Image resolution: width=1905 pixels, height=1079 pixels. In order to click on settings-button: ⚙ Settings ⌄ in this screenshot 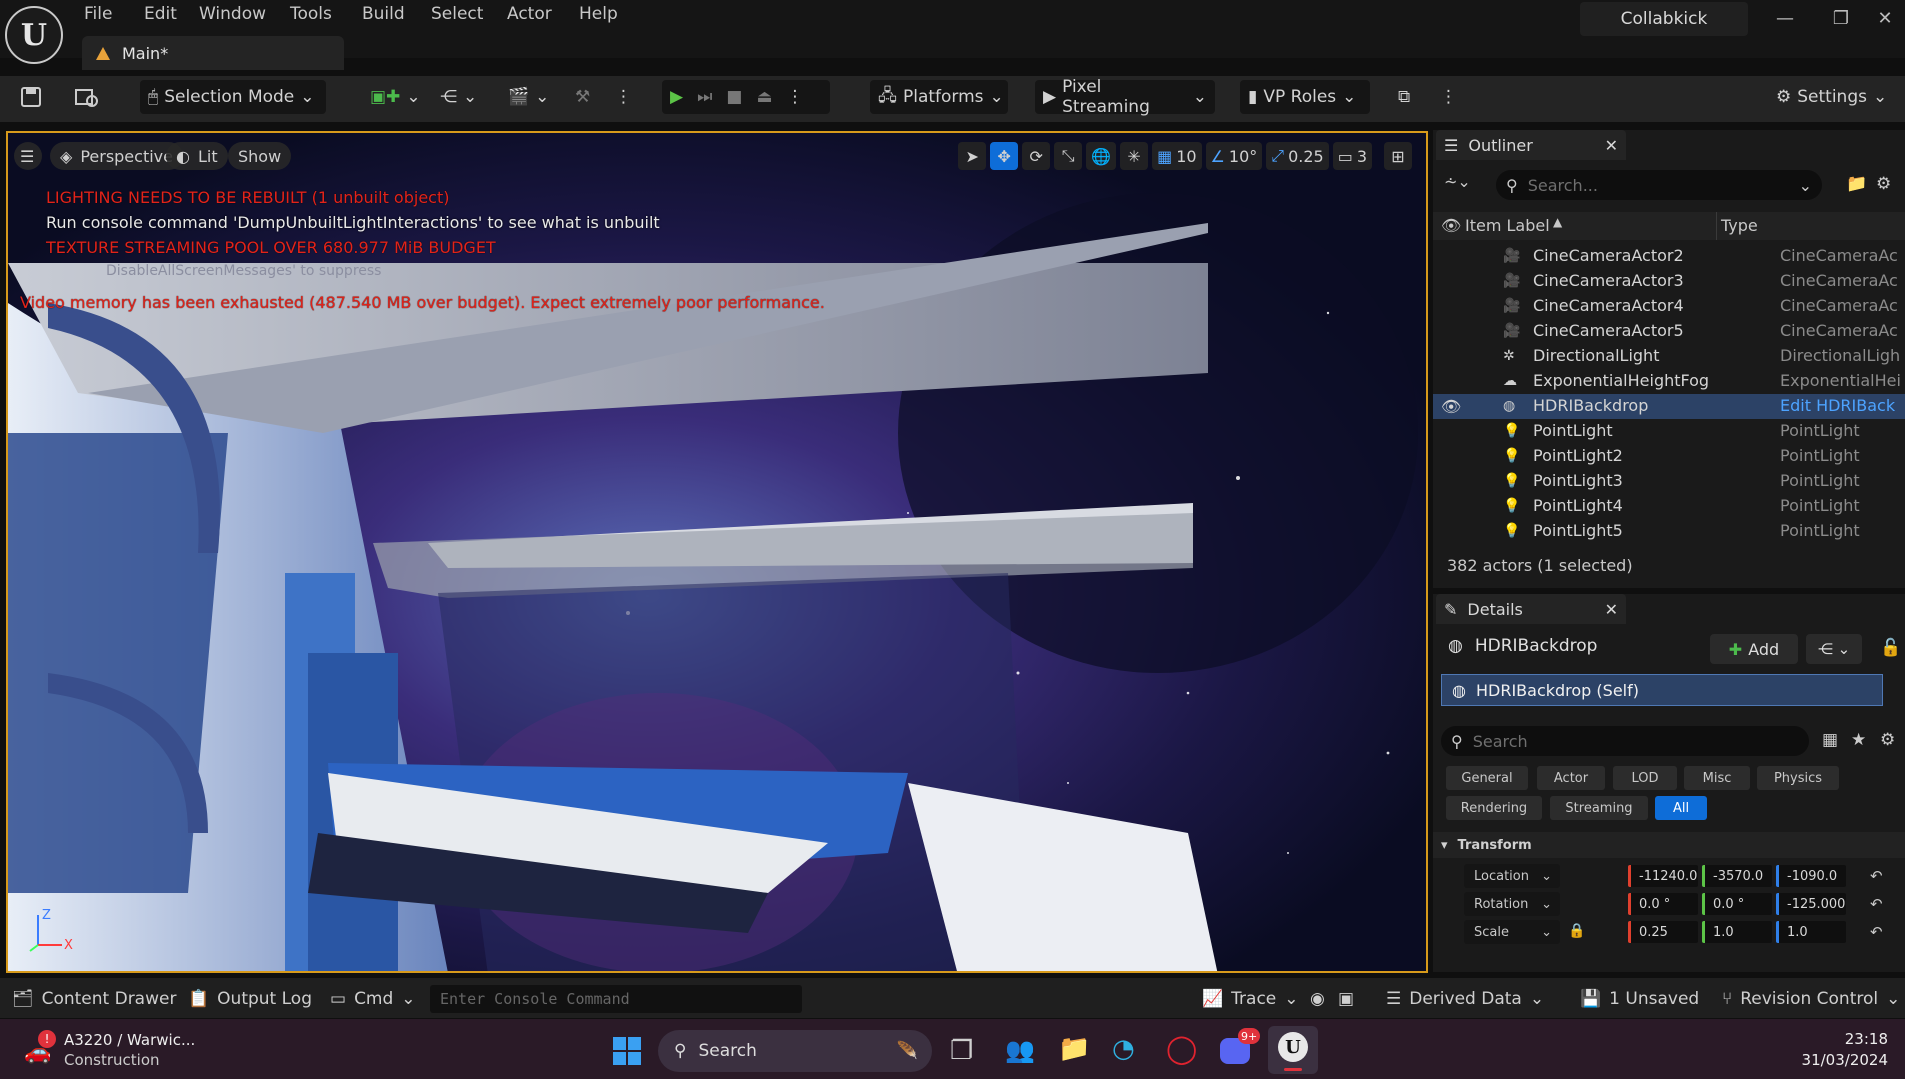, I will do `click(1831, 97)`.